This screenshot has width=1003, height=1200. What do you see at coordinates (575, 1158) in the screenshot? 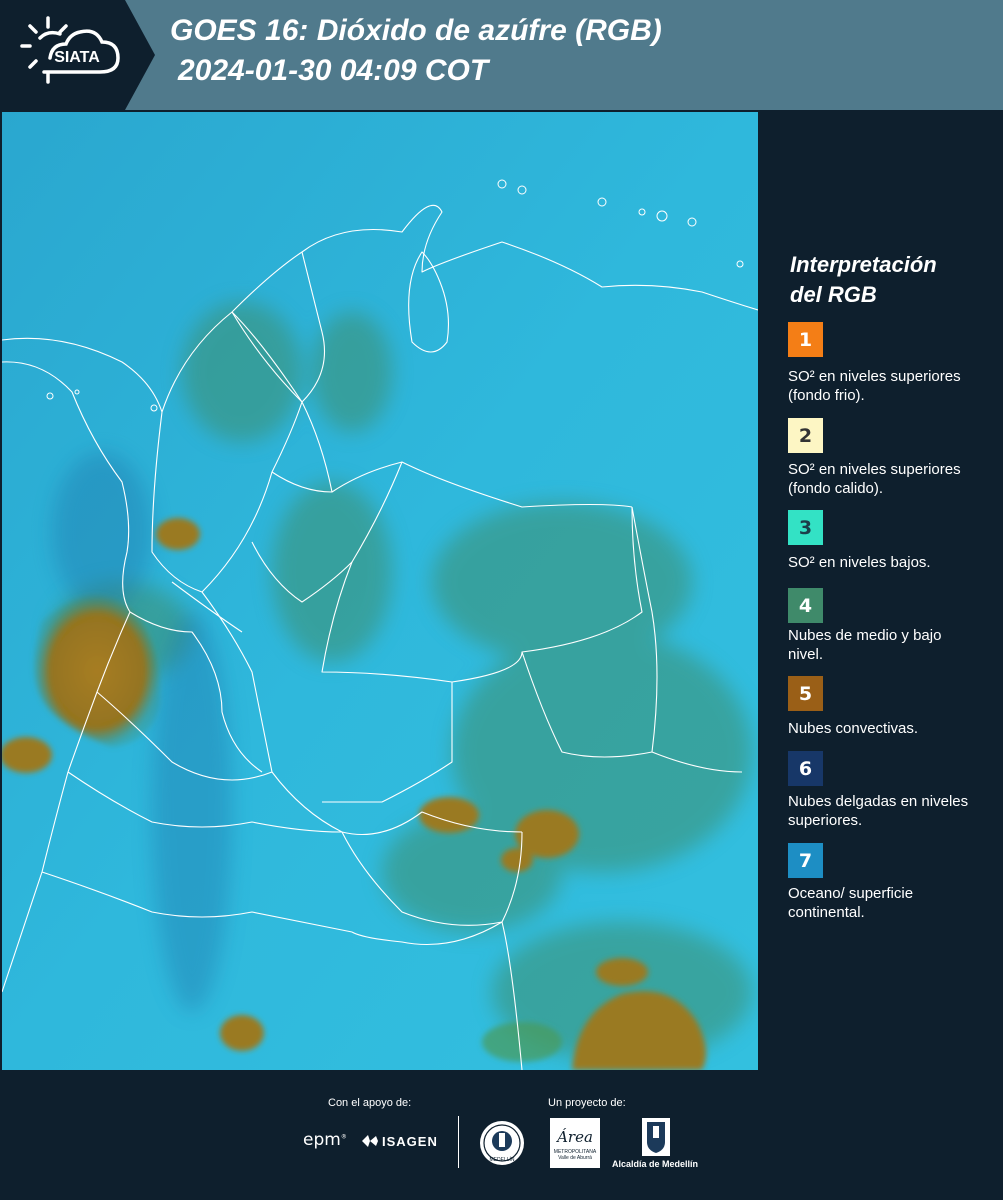
I see `area-logo-sub2: Valle de Aburrá` at bounding box center [575, 1158].